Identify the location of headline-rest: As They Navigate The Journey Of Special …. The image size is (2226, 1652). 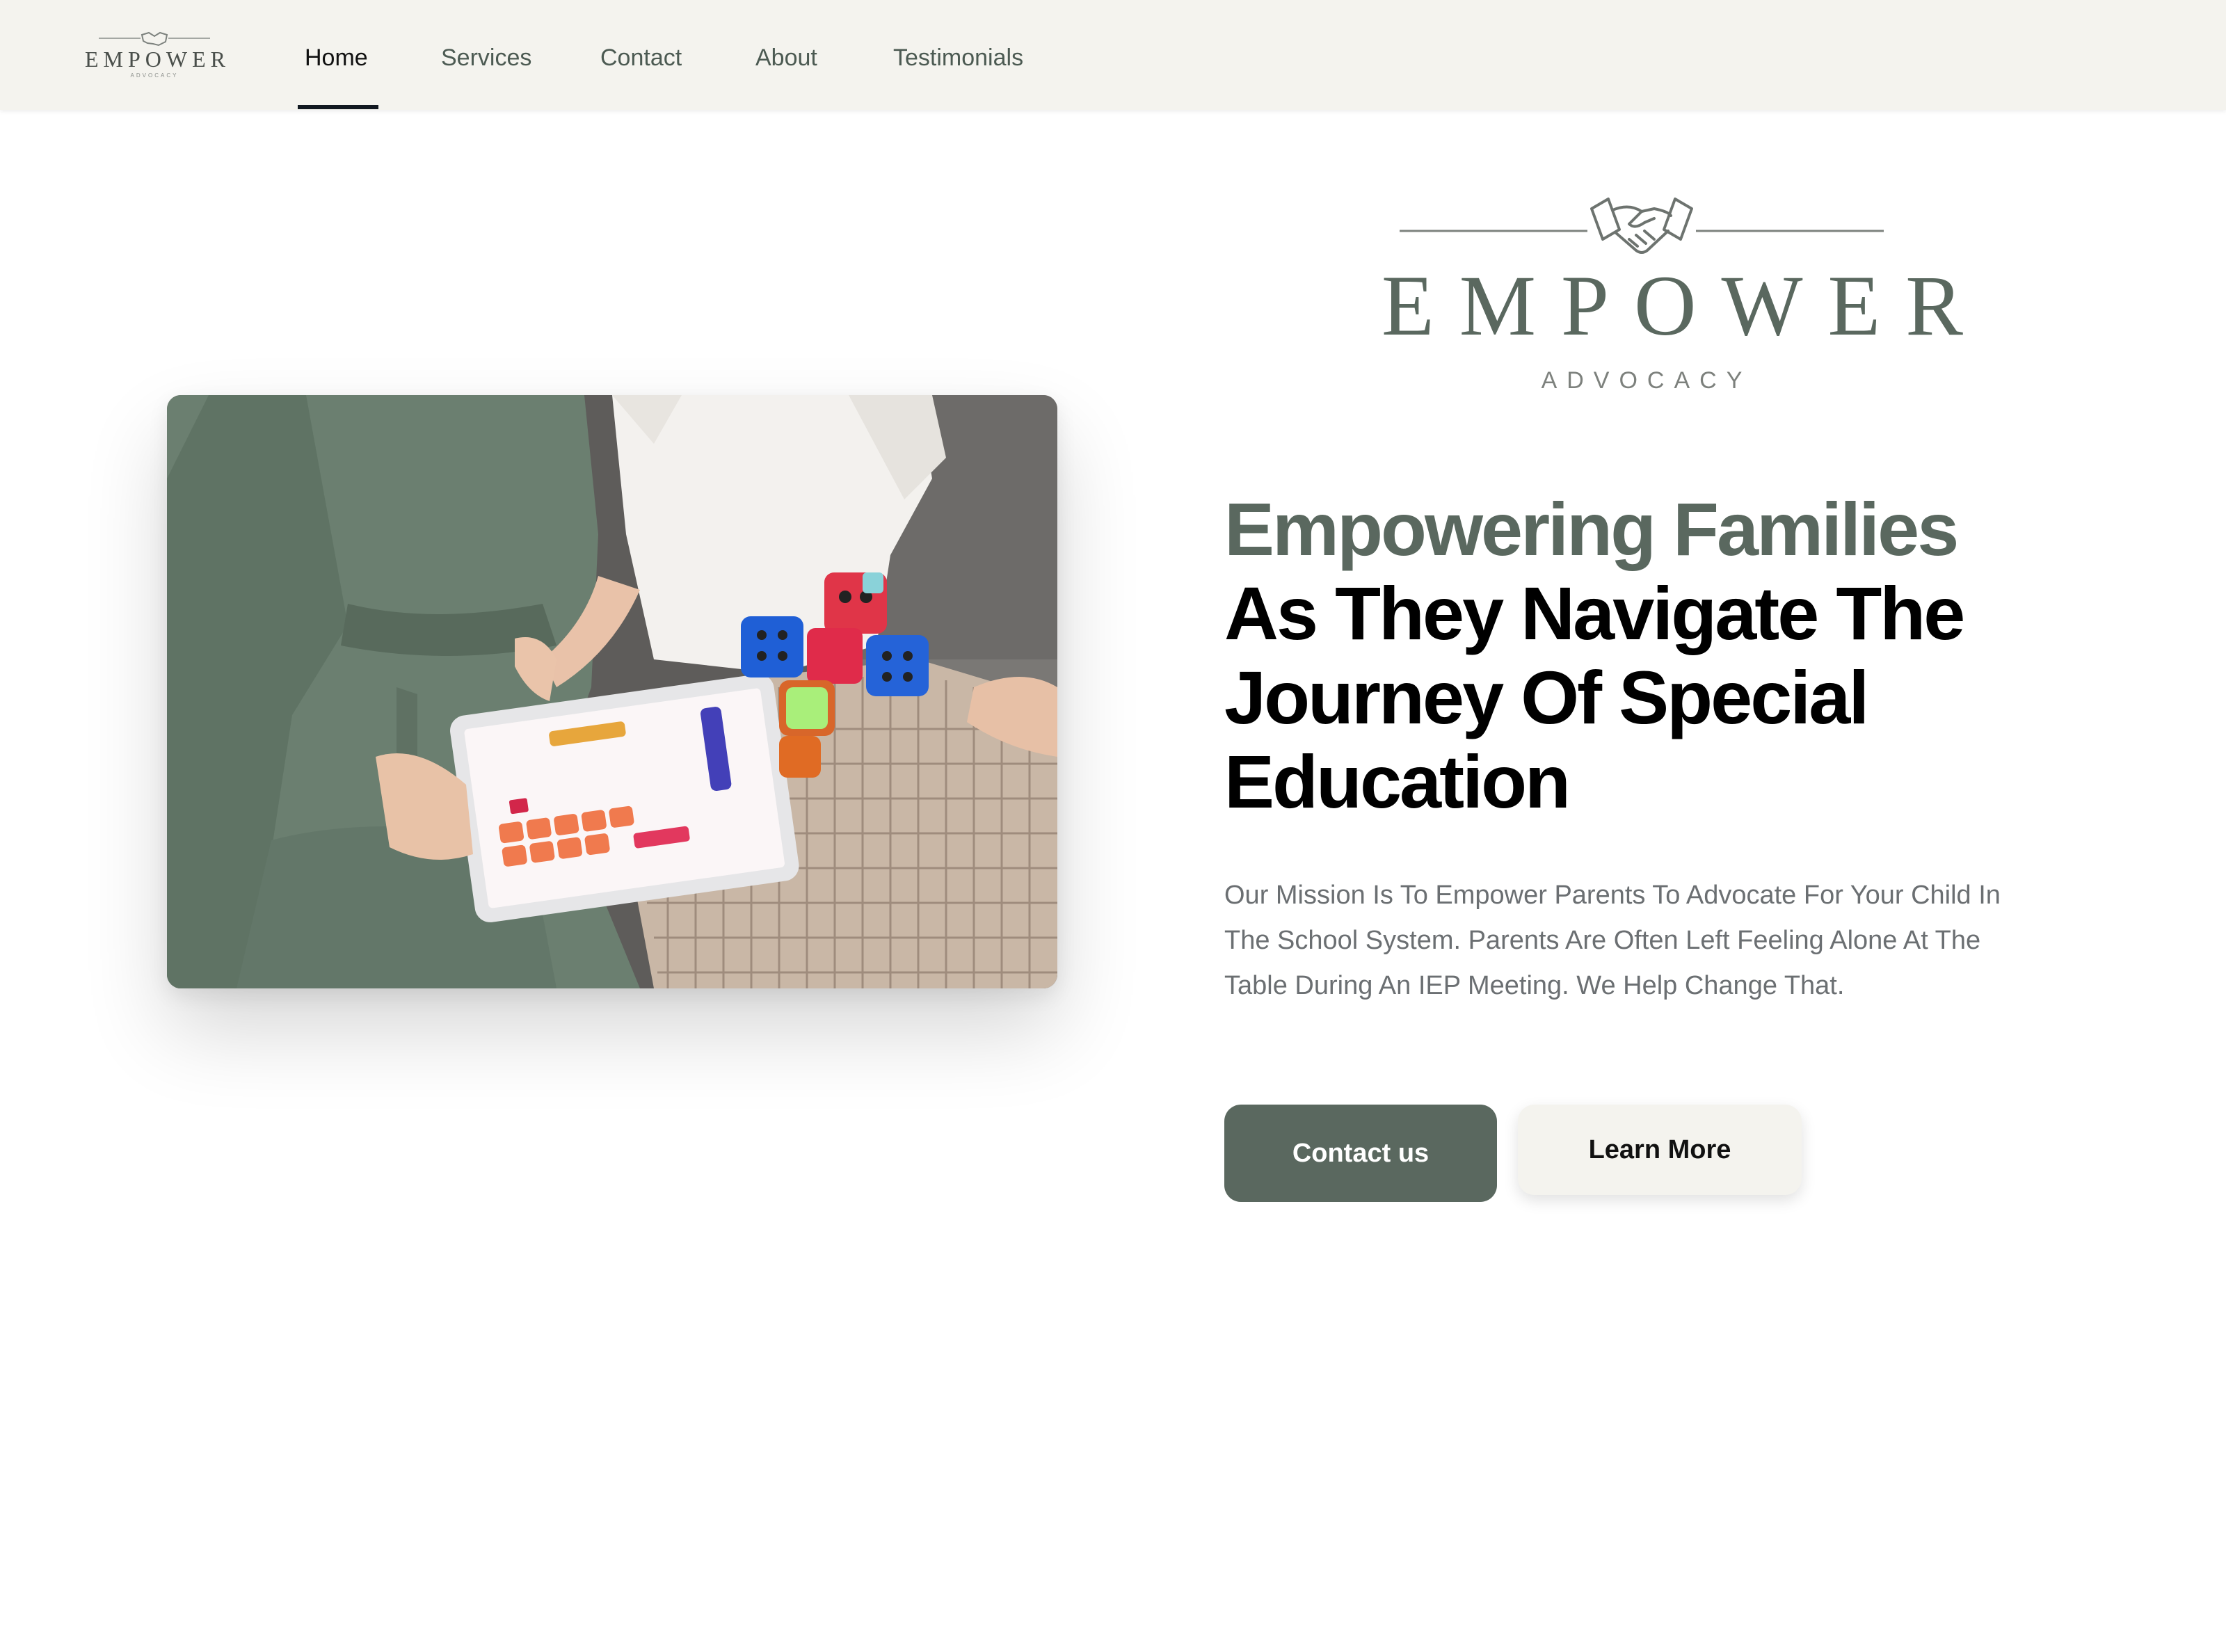
(1594, 697).